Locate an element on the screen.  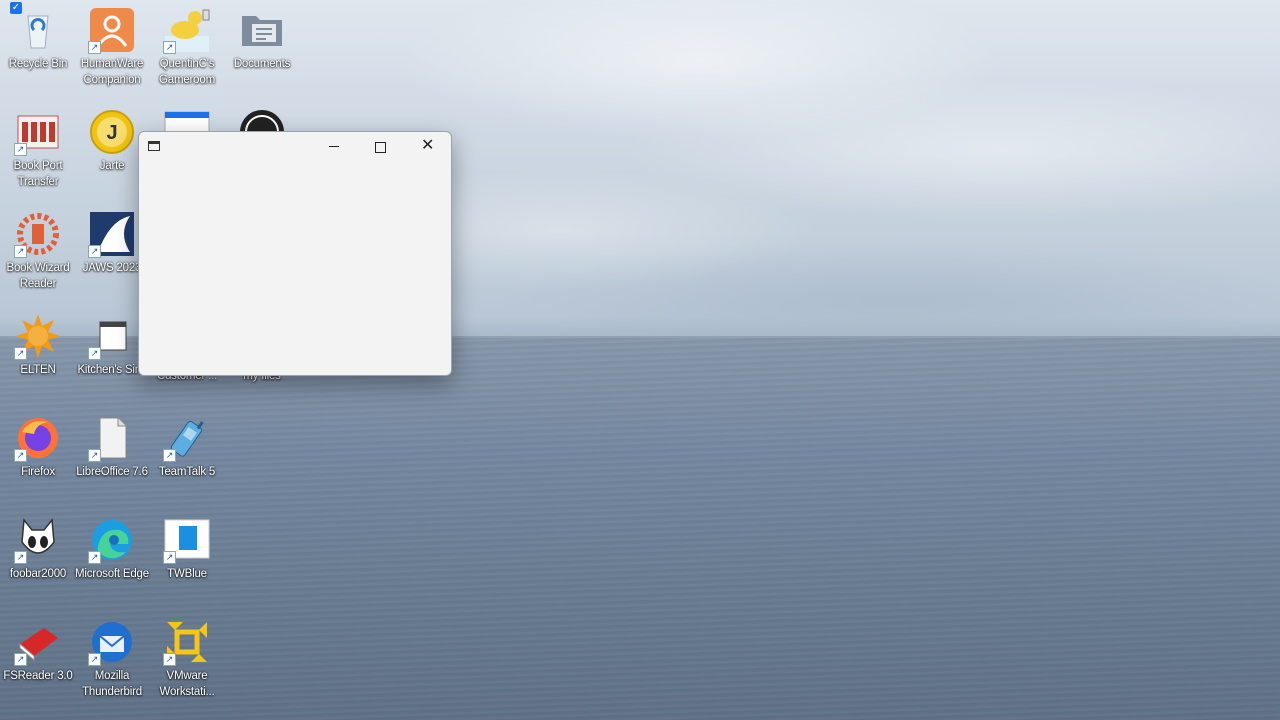
icon-label: Microsoft Edge is located at coordinates (112, 574).